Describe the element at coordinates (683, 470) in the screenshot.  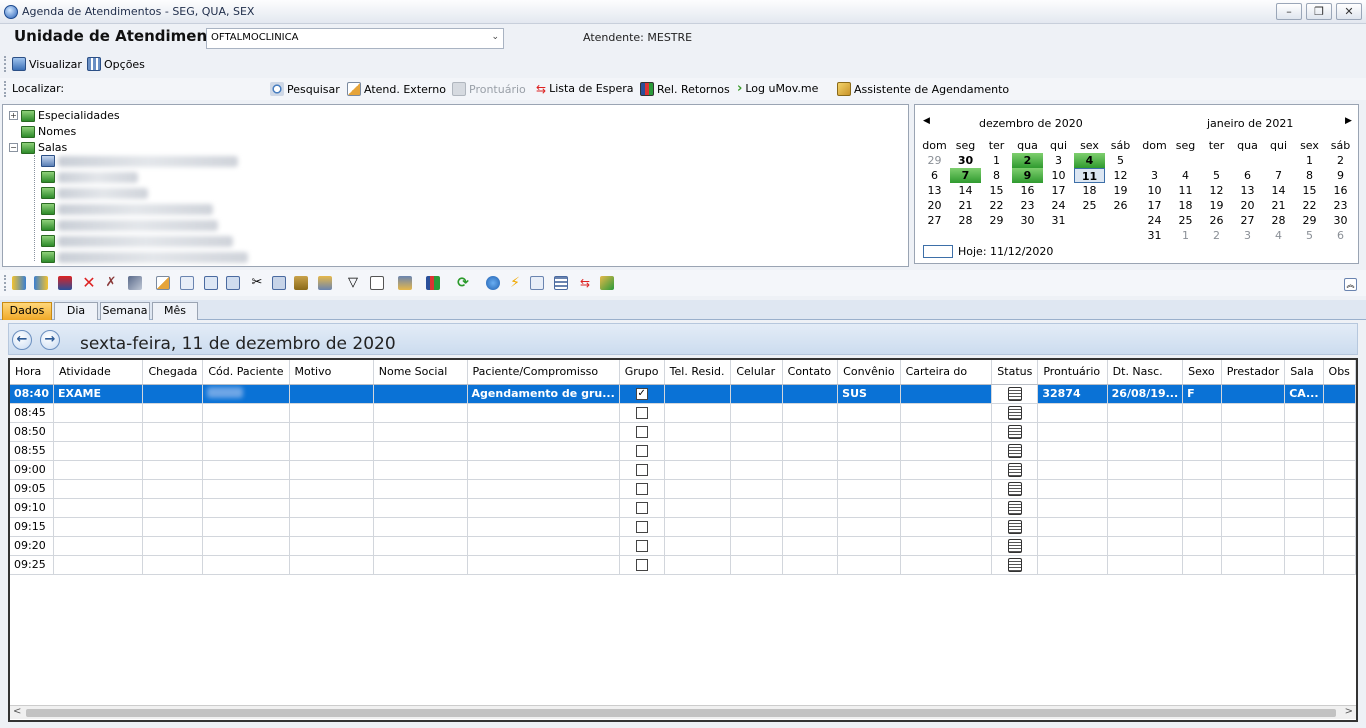
I see `table-row: 09:00` at that location.